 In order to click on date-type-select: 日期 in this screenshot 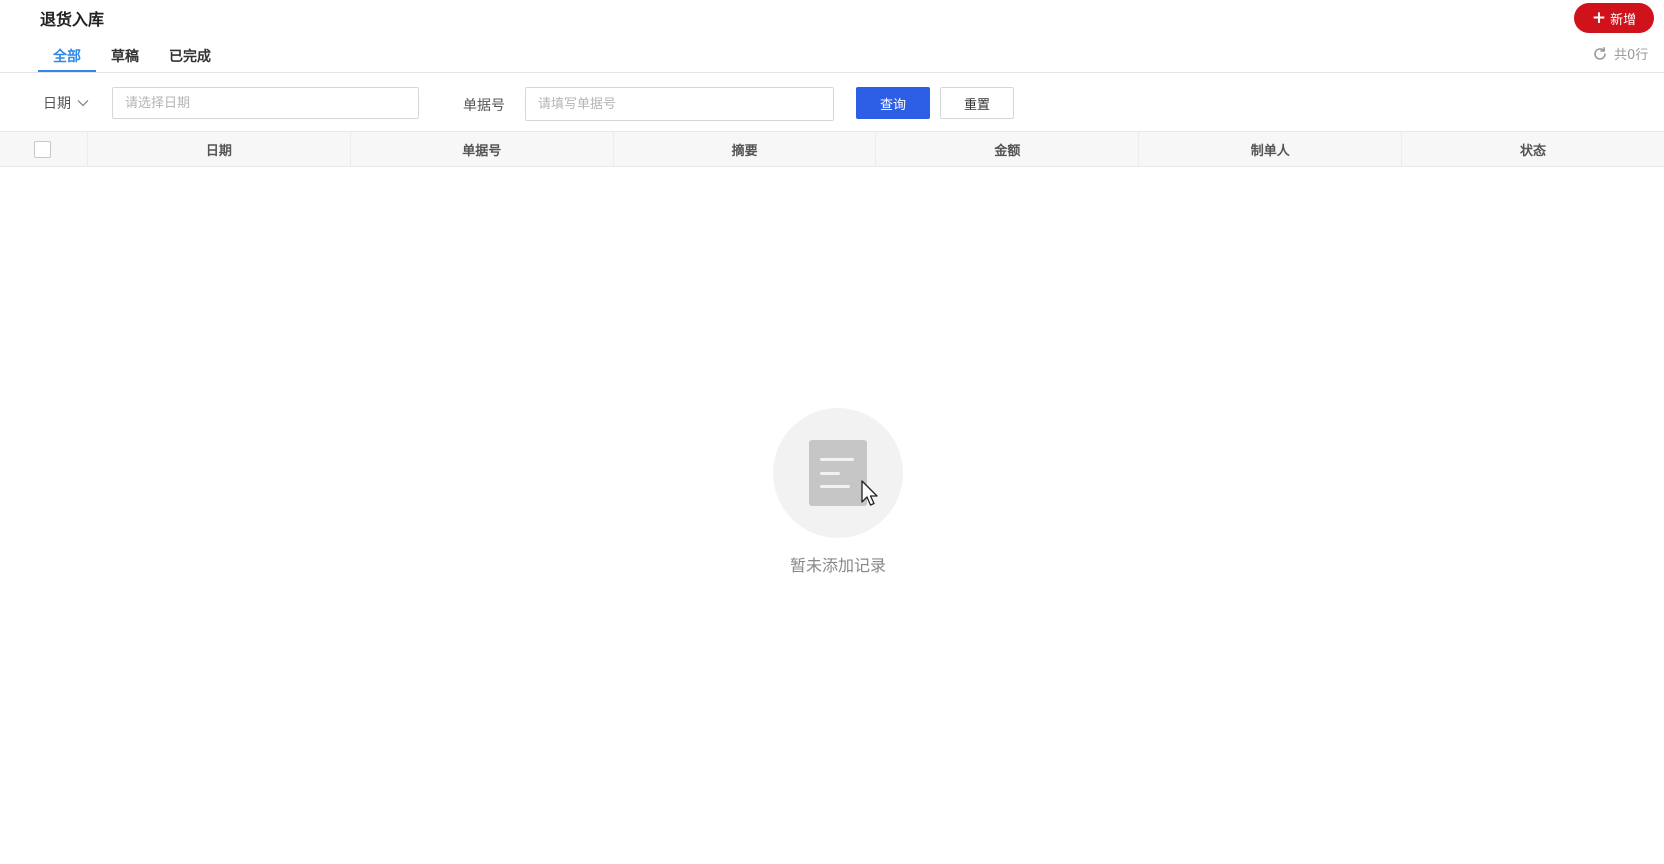, I will do `click(66, 103)`.